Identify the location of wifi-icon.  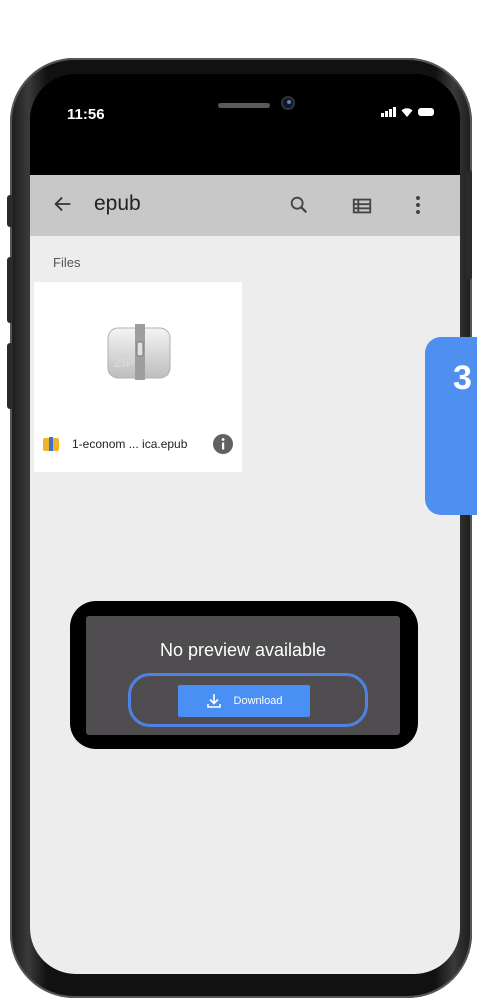
(407, 112).